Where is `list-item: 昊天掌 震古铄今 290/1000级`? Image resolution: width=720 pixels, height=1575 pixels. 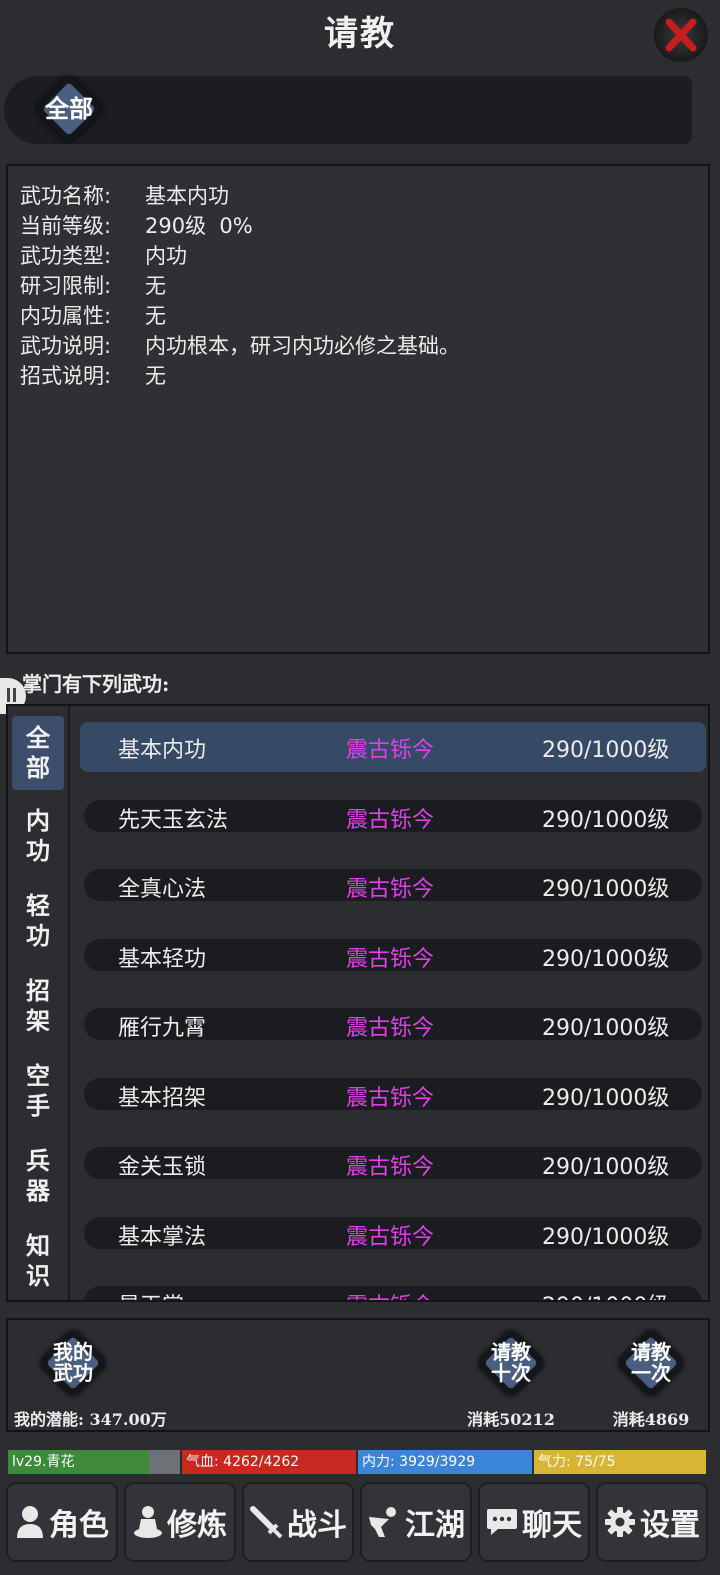 list-item: 昊天掌 震古铄今 290/1000级 is located at coordinates (393, 1289).